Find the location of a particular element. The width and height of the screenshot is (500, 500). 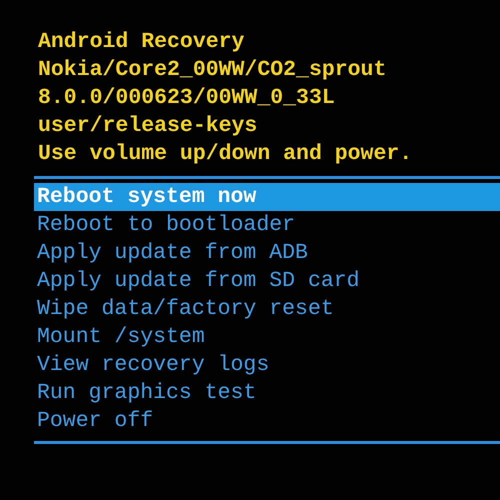

menu-item: View recovery logs is located at coordinates (267, 365).